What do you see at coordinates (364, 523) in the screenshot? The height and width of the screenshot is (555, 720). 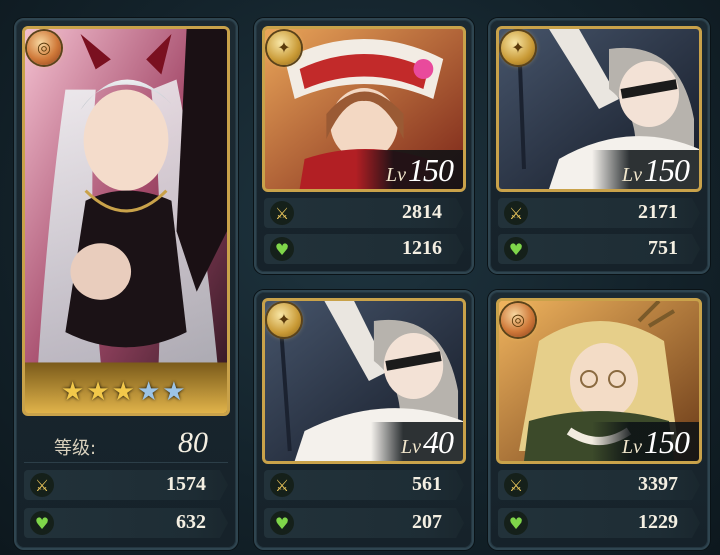 I see `hp-row: ♥ 207` at bounding box center [364, 523].